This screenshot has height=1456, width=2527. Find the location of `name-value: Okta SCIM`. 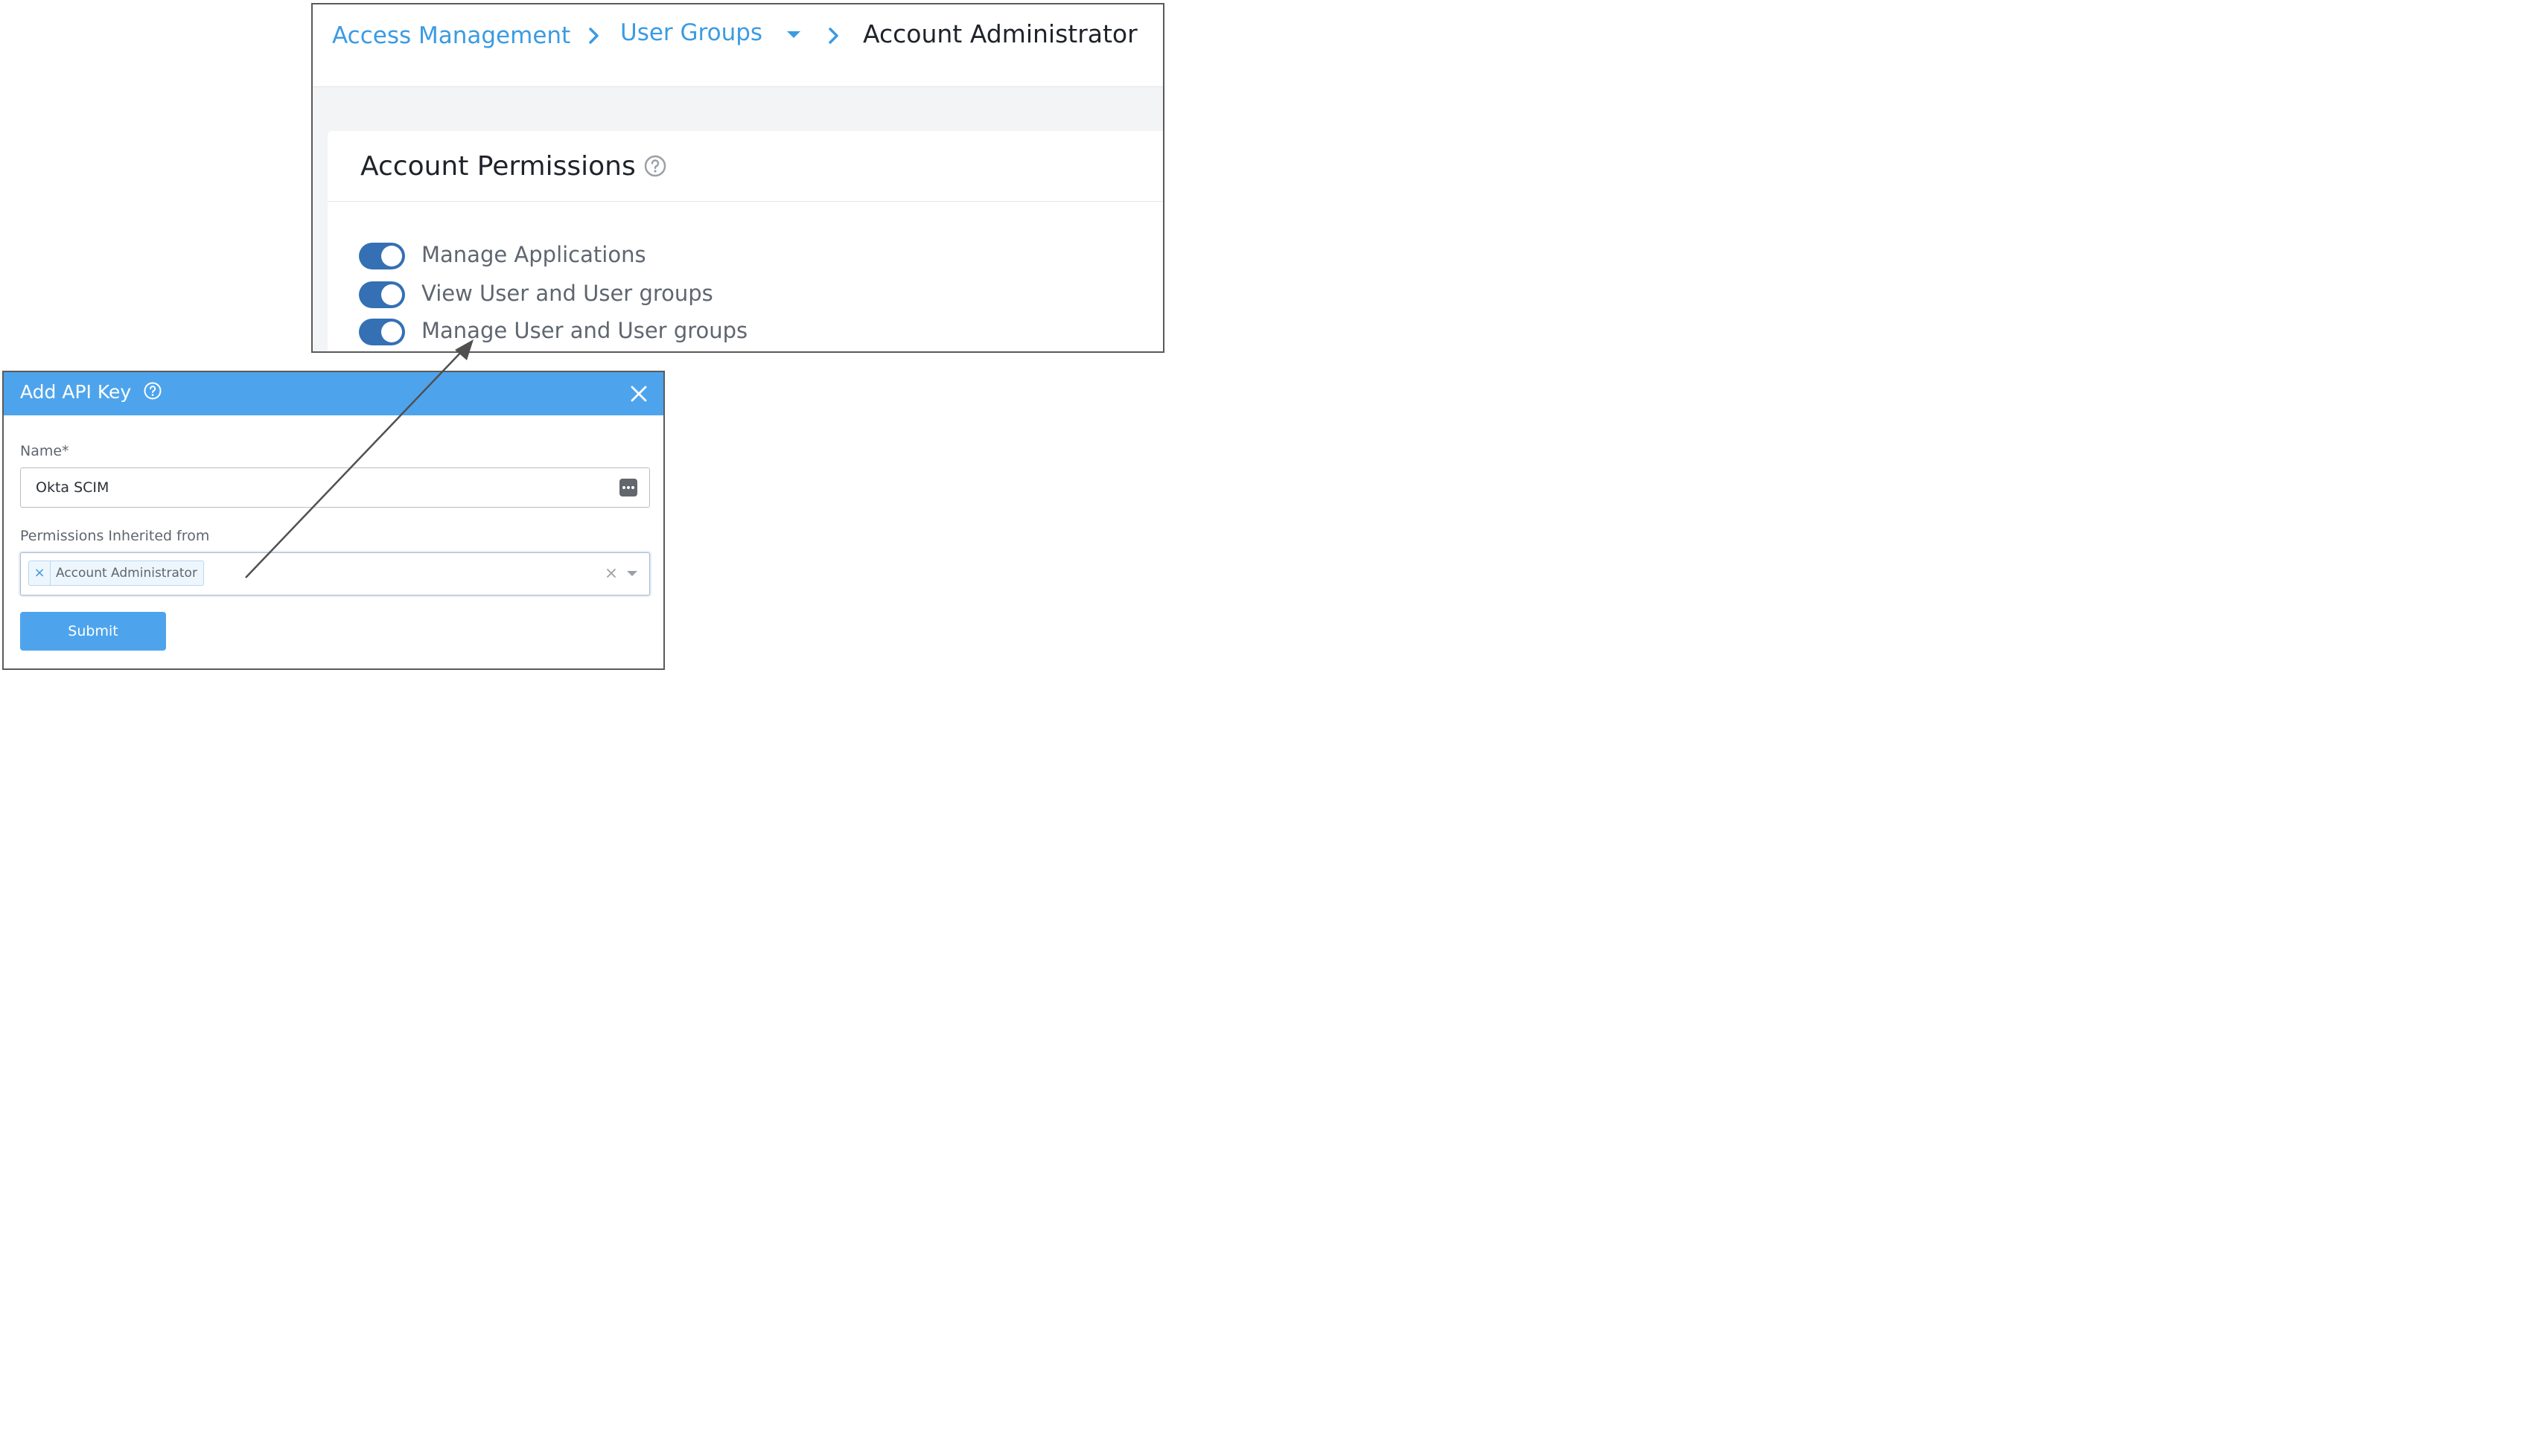

name-value: Okta SCIM is located at coordinates (72, 487).